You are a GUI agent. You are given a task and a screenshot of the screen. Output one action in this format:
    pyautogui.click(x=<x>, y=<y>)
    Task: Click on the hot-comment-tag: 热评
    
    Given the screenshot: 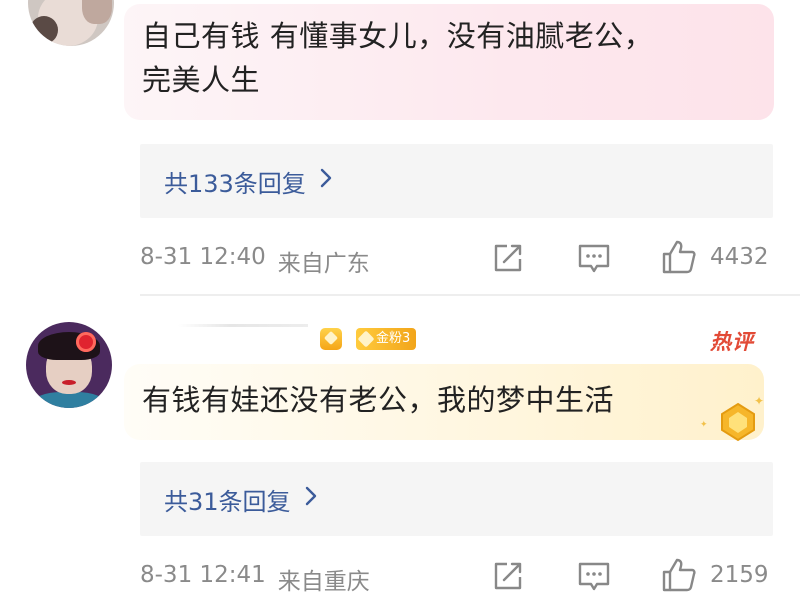 What is the action you would take?
    pyautogui.click(x=732, y=342)
    